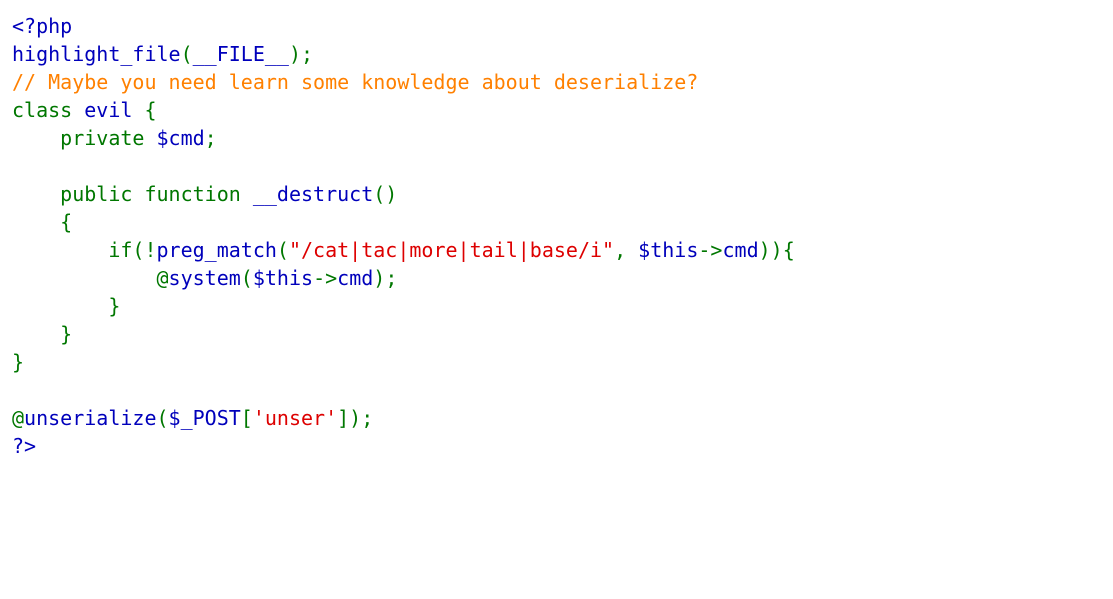 This screenshot has height=599, width=1113. Describe the element at coordinates (295, 418) in the screenshot. I see `code-token-string: 'unser'` at that location.